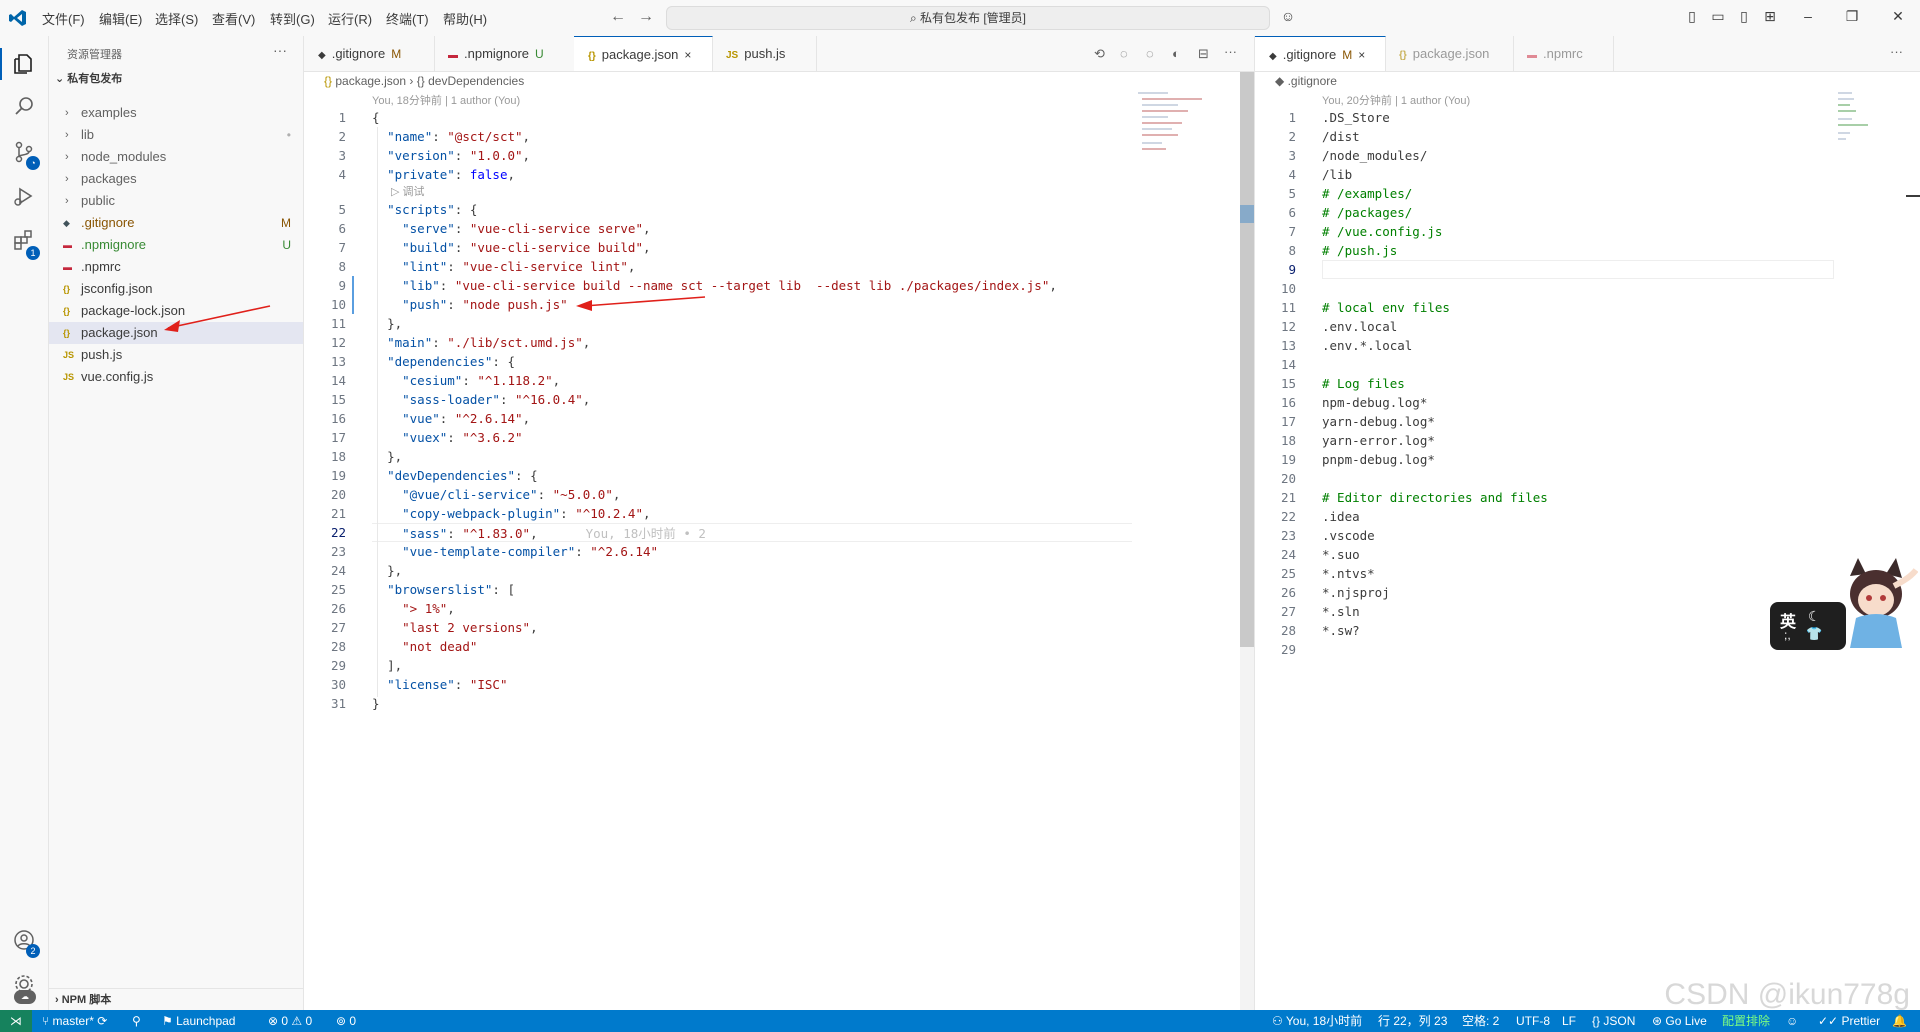 The image size is (1920, 1032). Describe the element at coordinates (346, 1021) in the screenshot. I see `ports-item: ⊚ 0` at that location.